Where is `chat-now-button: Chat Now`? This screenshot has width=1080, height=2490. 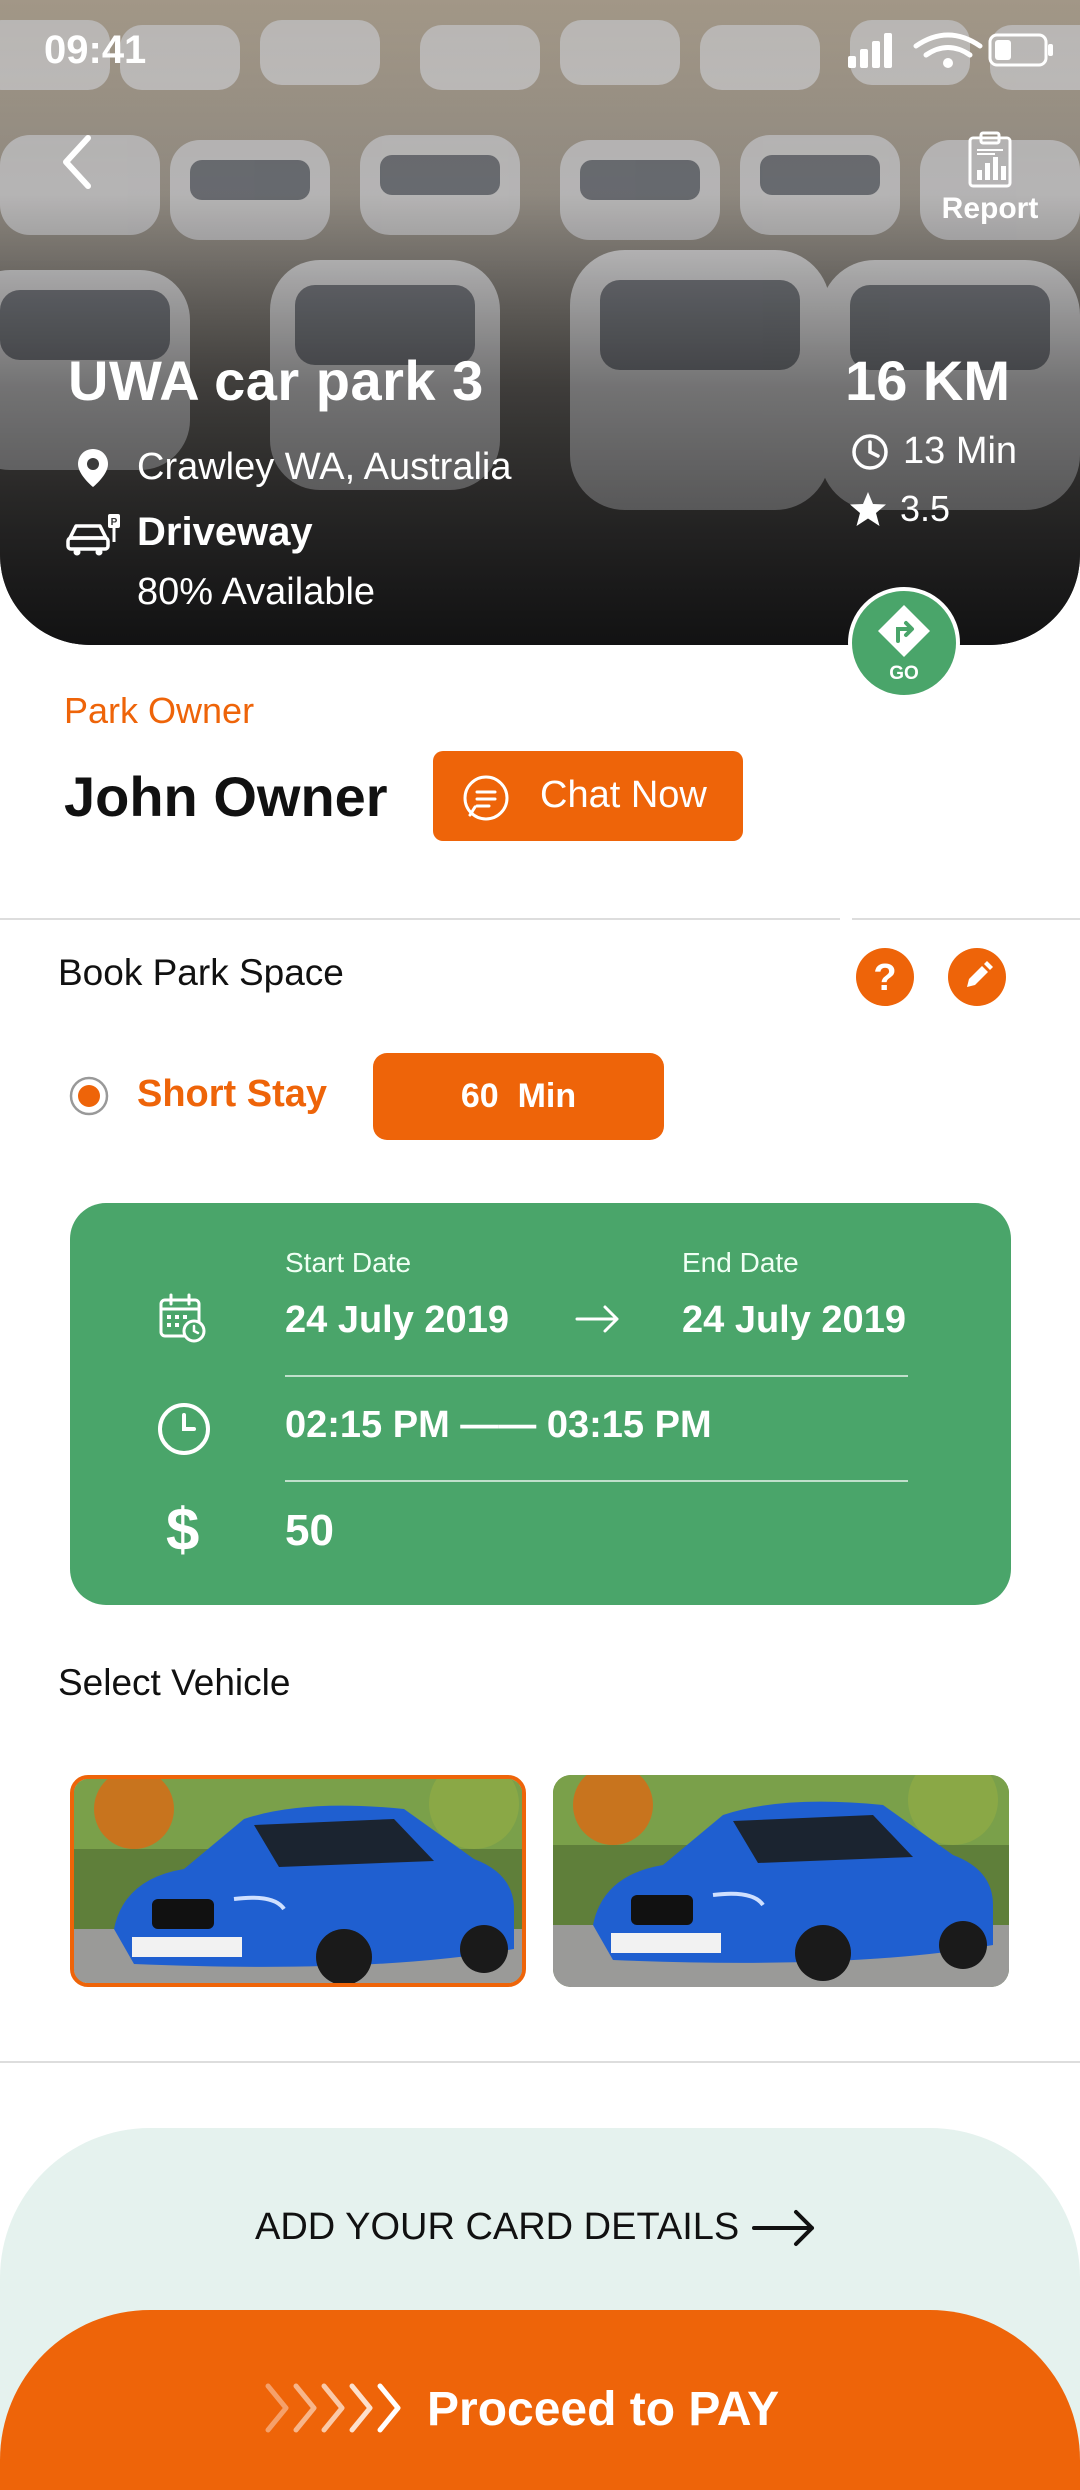 chat-now-button: Chat Now is located at coordinates (588, 796).